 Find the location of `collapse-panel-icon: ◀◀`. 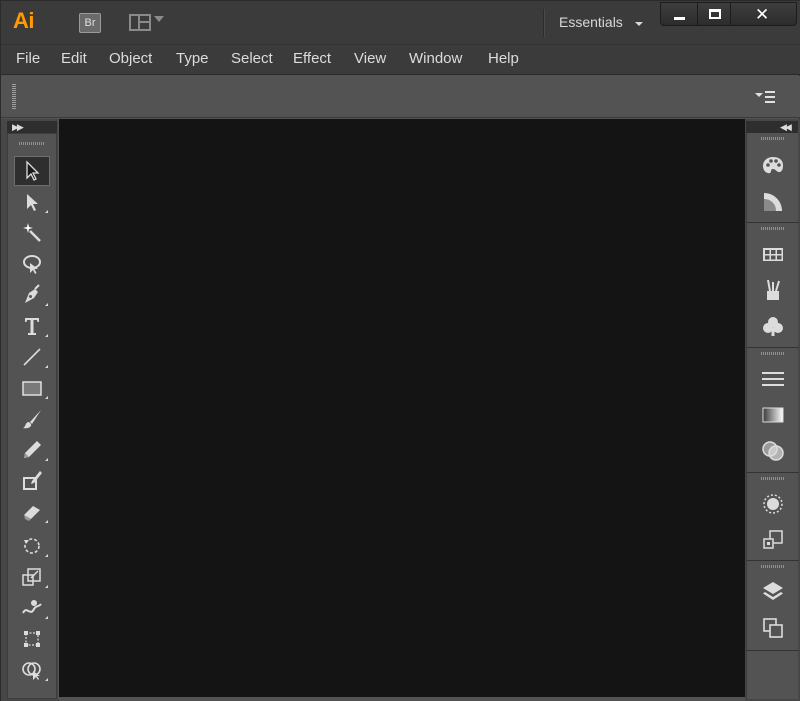

collapse-panel-icon: ◀◀ is located at coordinates (786, 127).